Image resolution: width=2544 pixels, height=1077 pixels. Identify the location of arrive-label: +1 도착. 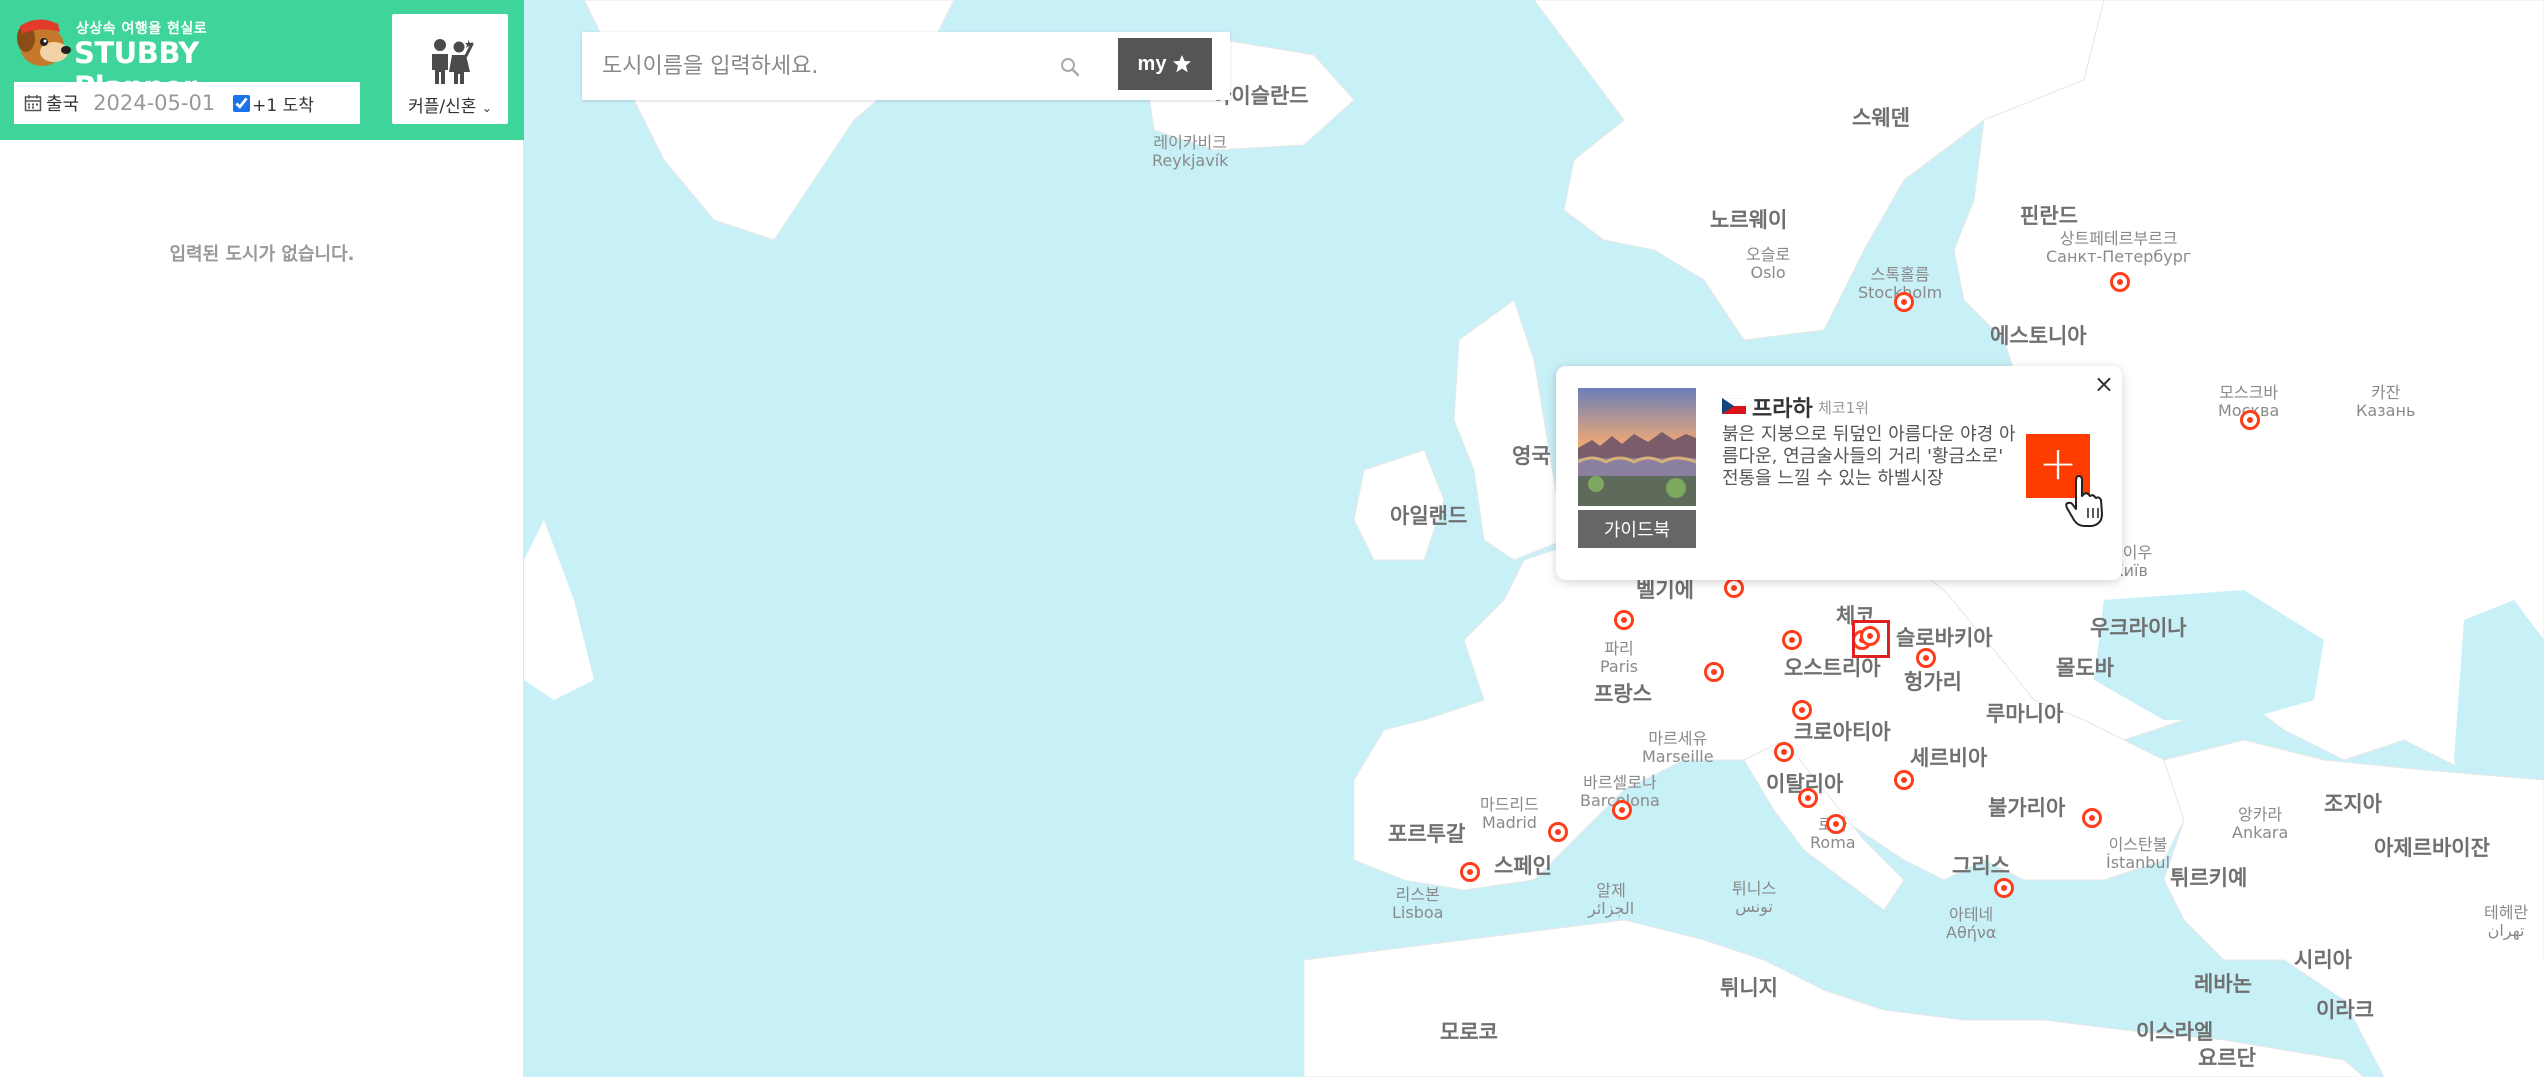
(283, 105).